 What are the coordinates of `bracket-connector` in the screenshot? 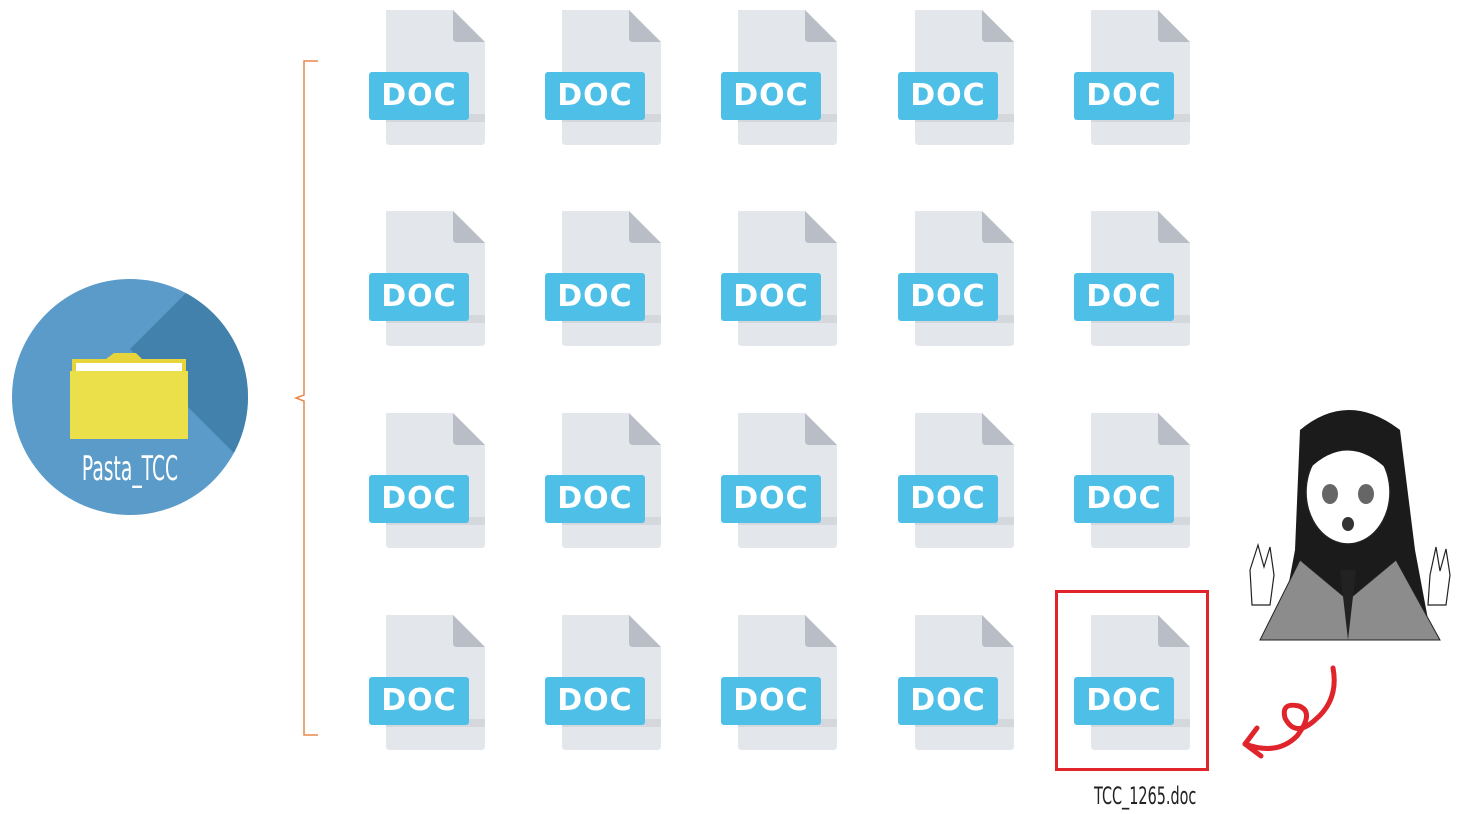 It's located at (305, 398).